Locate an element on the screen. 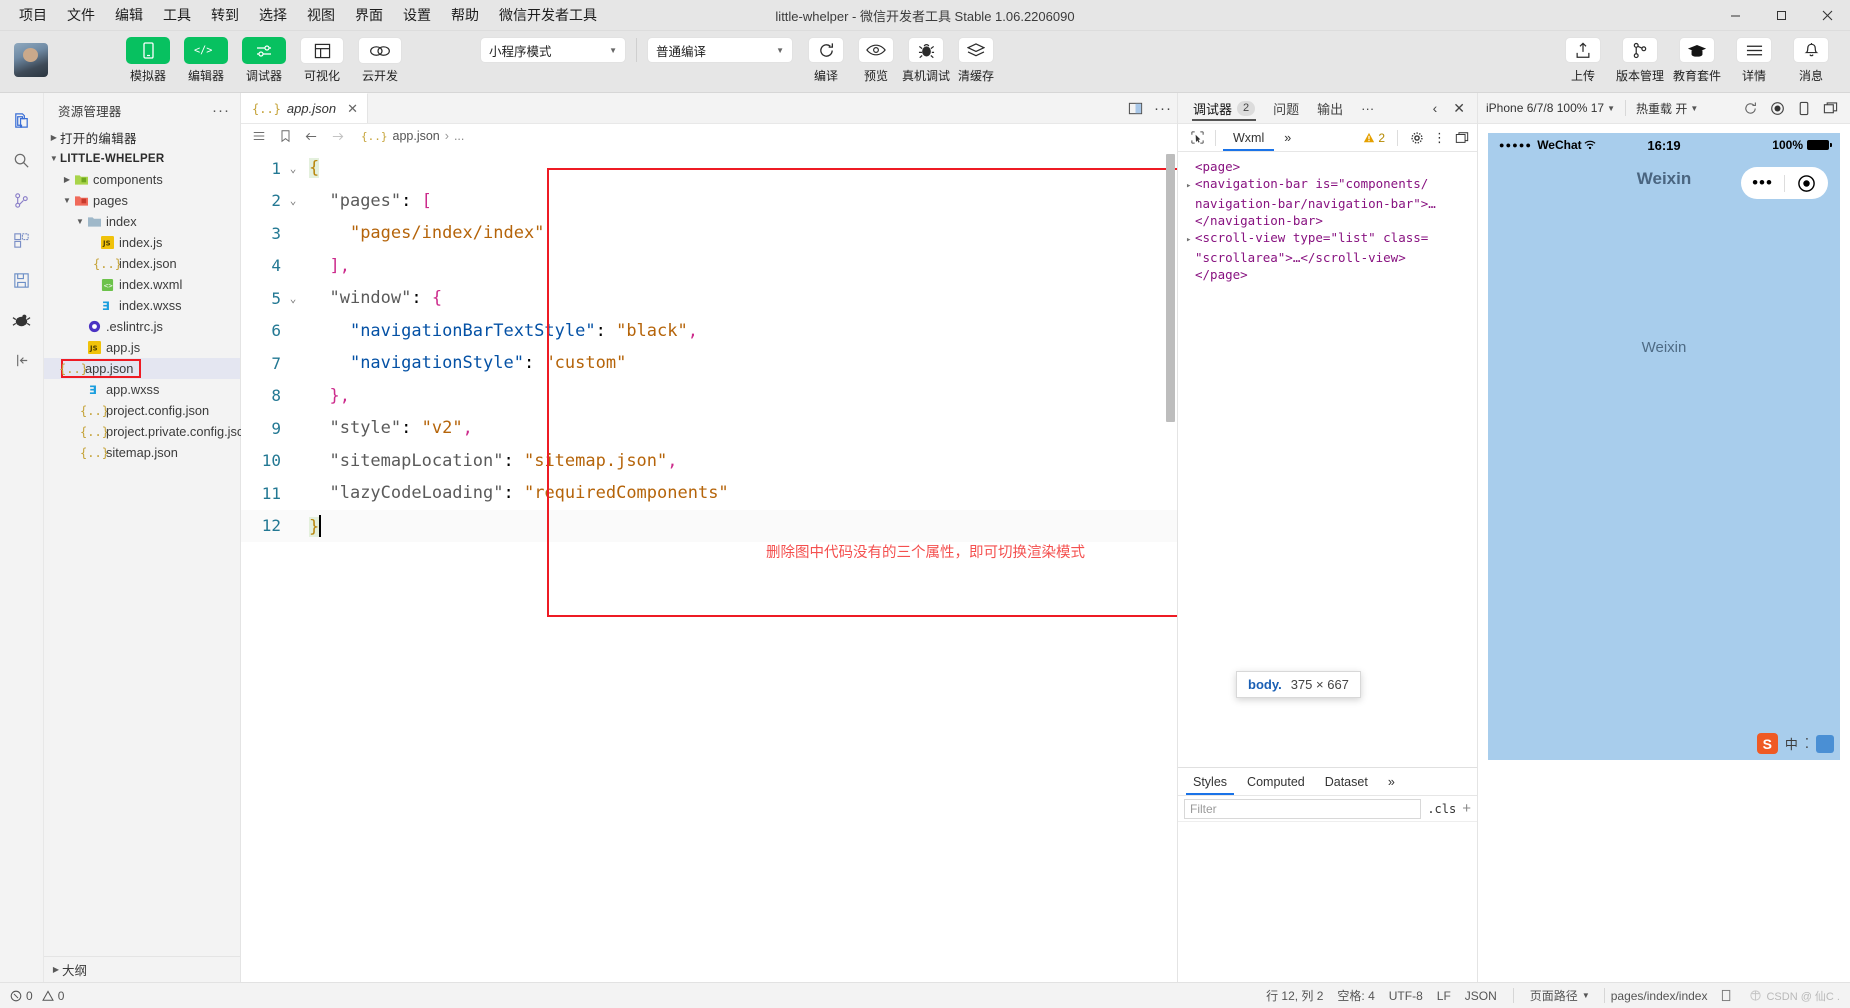  source-control-icon is located at coordinates (22, 200).